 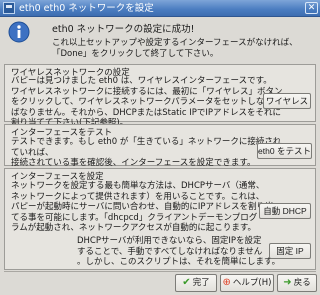 I want to click on success-message: eth0 ネットワークの設定に成功!, so click(x=123, y=29).